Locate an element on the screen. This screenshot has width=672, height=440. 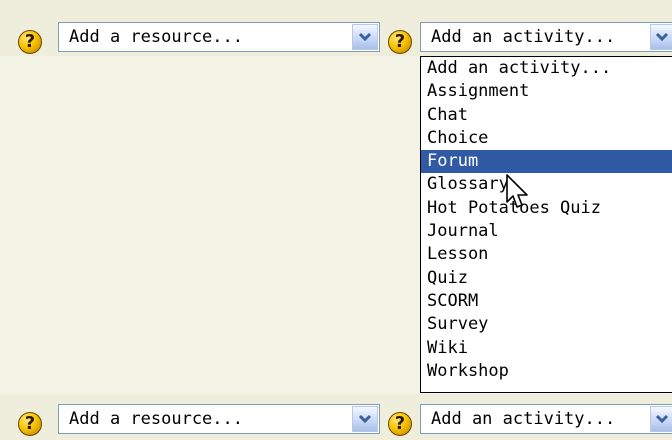
dropdown-option-quiz: Quiz is located at coordinates (546, 278).